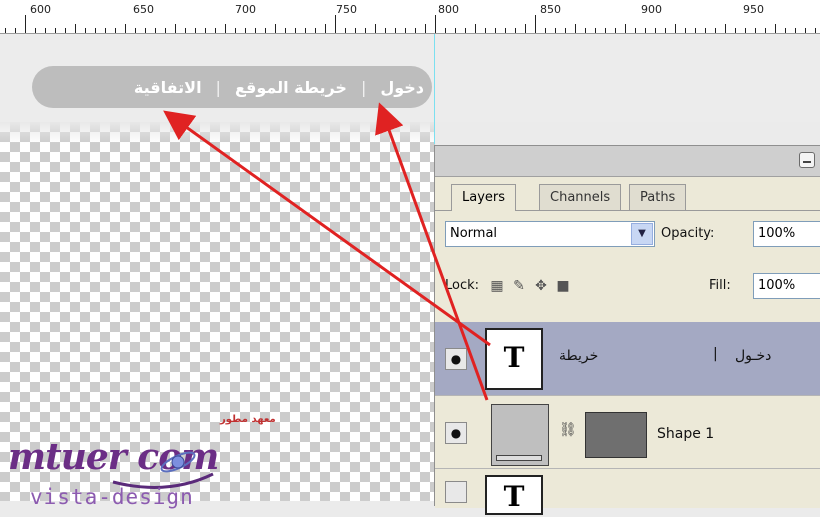 The height and width of the screenshot is (517, 820). I want to click on lock-all-icon: ■, so click(563, 286).